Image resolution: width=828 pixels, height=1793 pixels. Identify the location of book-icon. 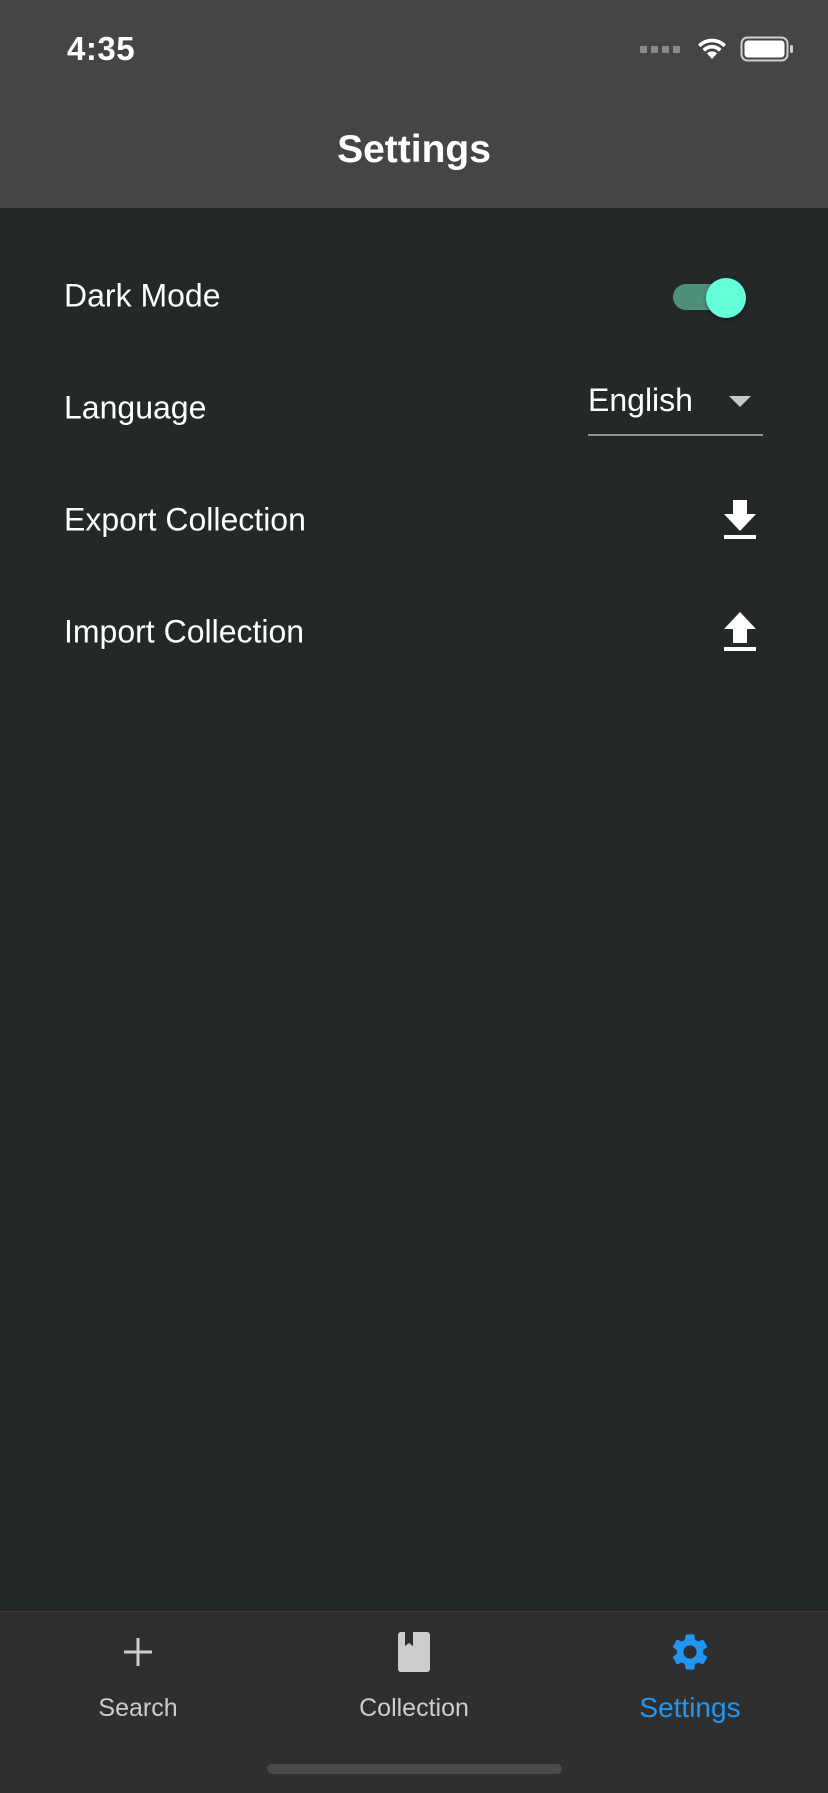
(414, 1652).